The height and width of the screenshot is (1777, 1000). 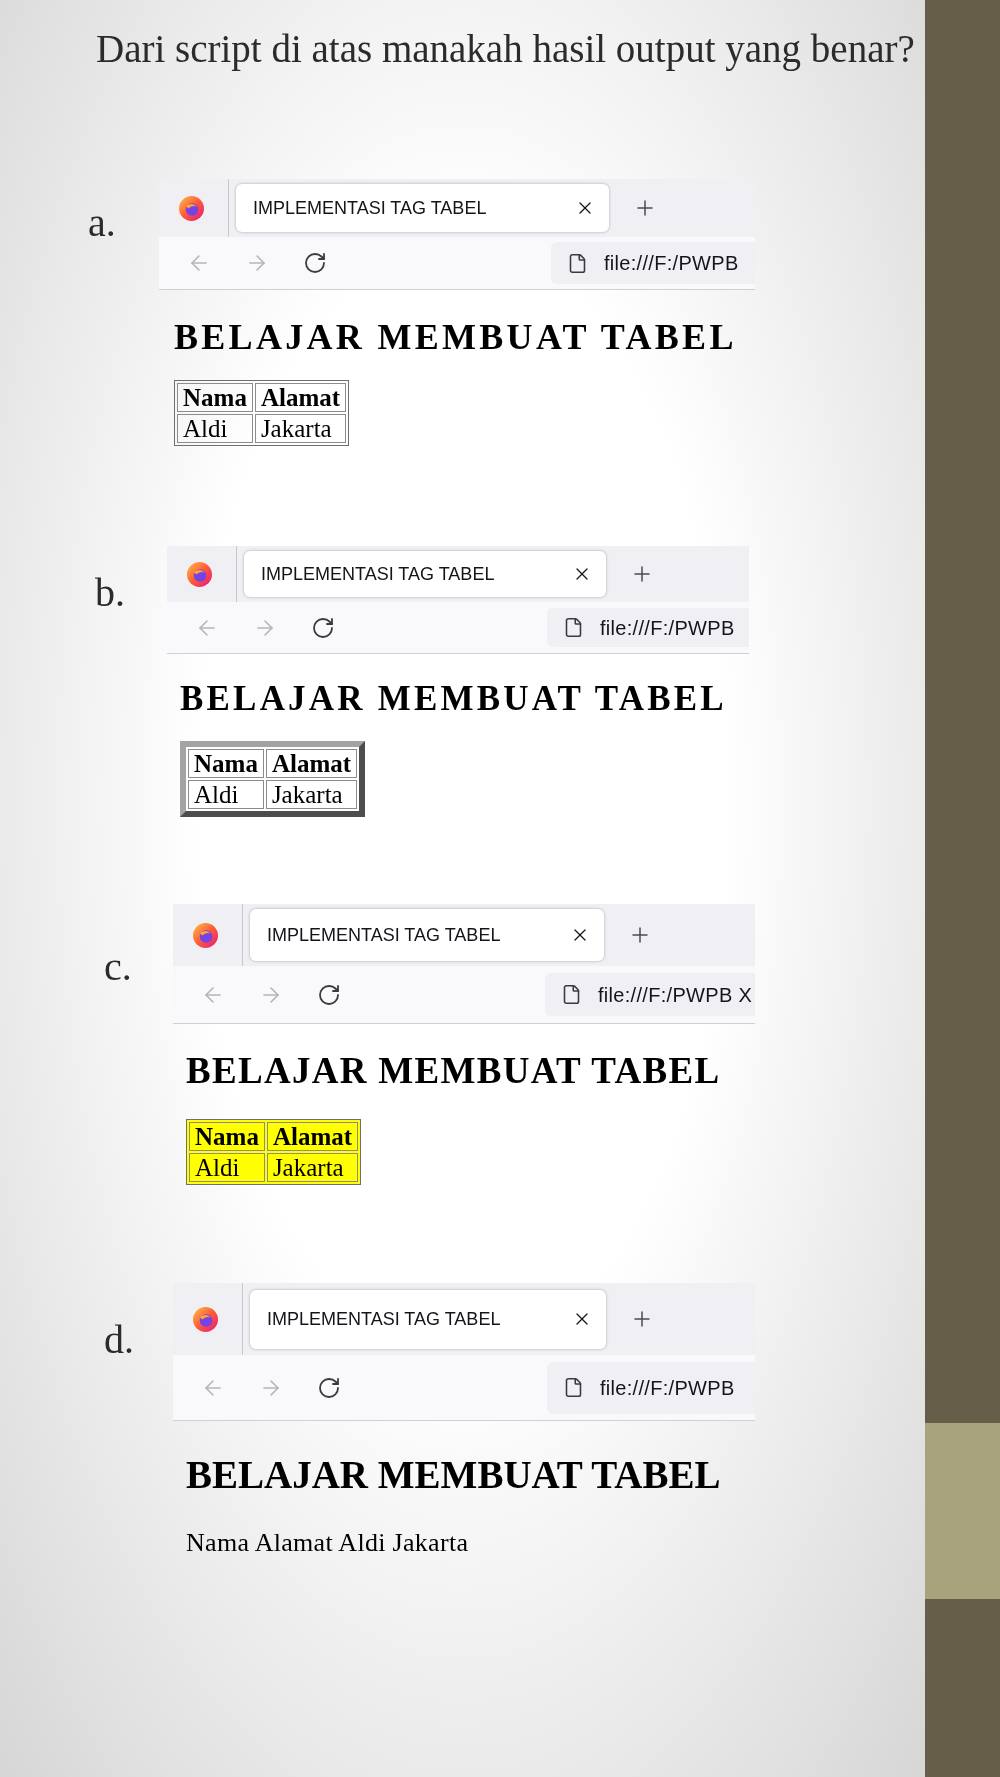 I want to click on option-label: c., so click(x=118, y=967).